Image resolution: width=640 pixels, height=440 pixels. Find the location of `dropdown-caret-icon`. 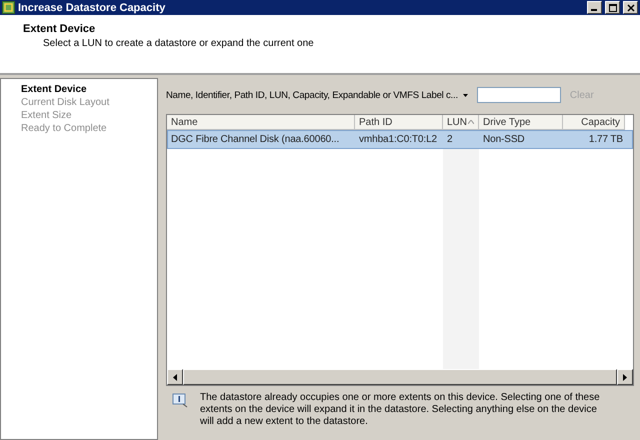

dropdown-caret-icon is located at coordinates (465, 95).